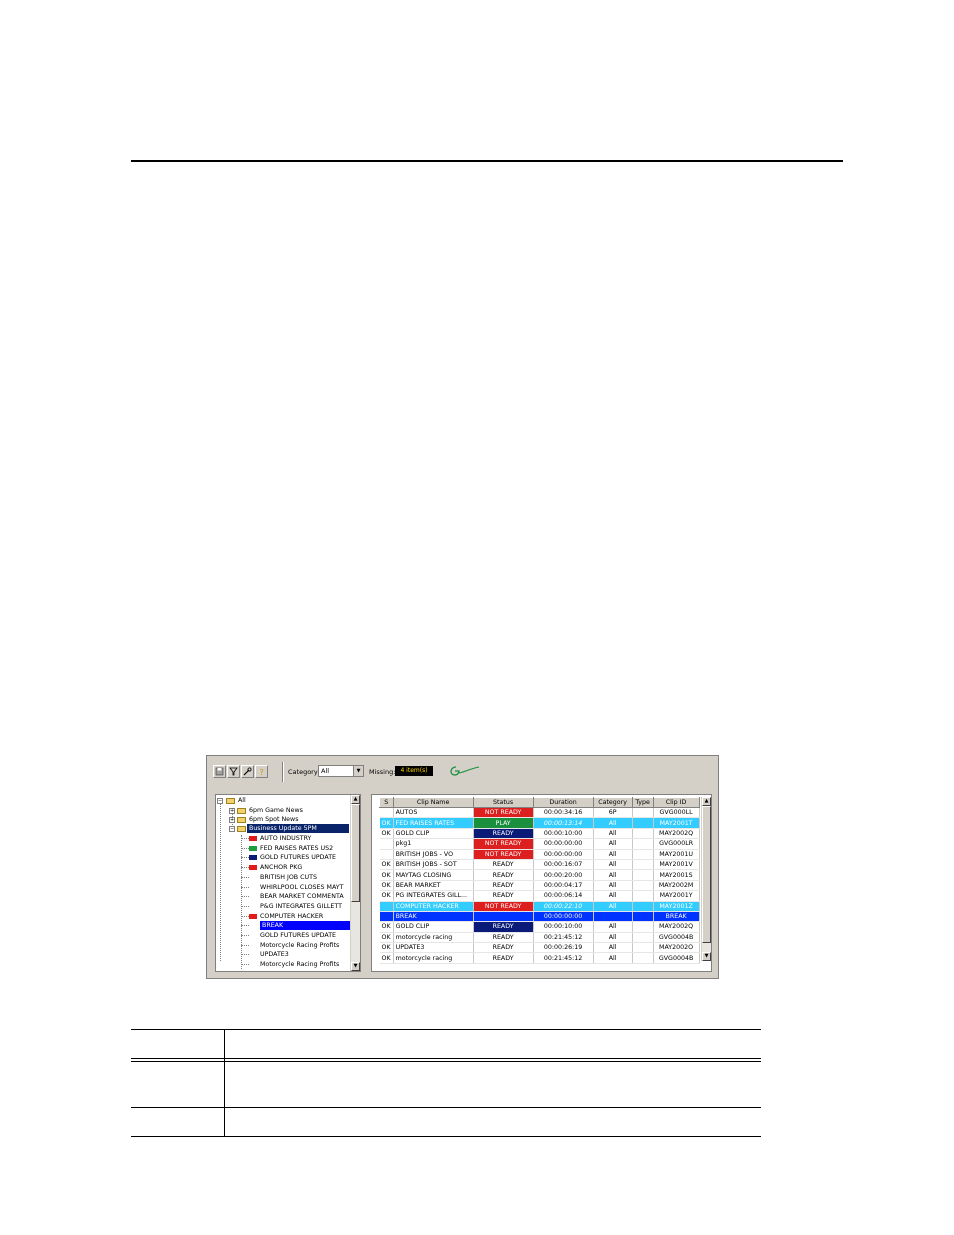  What do you see at coordinates (291, 916) in the screenshot?
I see `tree-item: COMPUTER HACKER` at bounding box center [291, 916].